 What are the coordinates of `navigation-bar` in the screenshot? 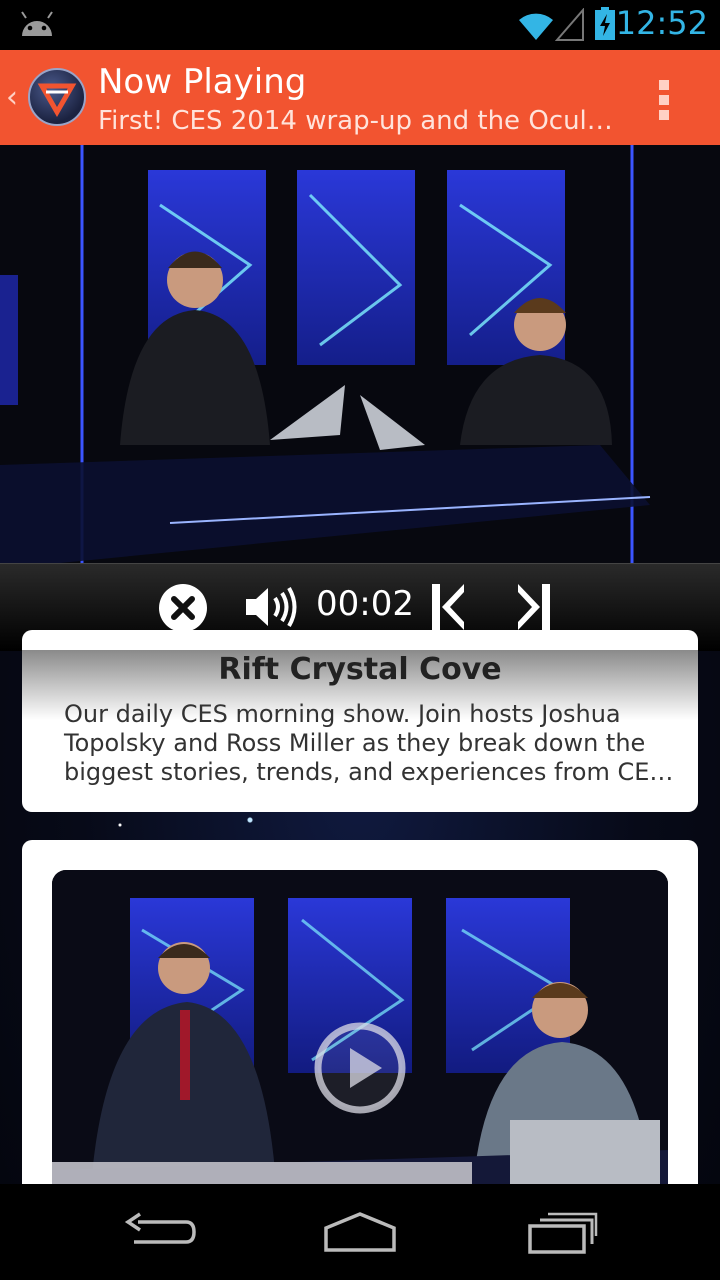 It's located at (360, 1232).